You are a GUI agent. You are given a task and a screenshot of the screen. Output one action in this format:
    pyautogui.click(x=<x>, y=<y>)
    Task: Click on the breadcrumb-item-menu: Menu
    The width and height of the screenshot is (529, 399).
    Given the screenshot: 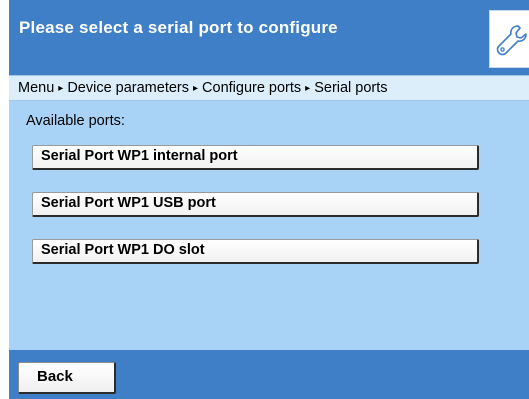 What is the action you would take?
    pyautogui.click(x=36, y=88)
    